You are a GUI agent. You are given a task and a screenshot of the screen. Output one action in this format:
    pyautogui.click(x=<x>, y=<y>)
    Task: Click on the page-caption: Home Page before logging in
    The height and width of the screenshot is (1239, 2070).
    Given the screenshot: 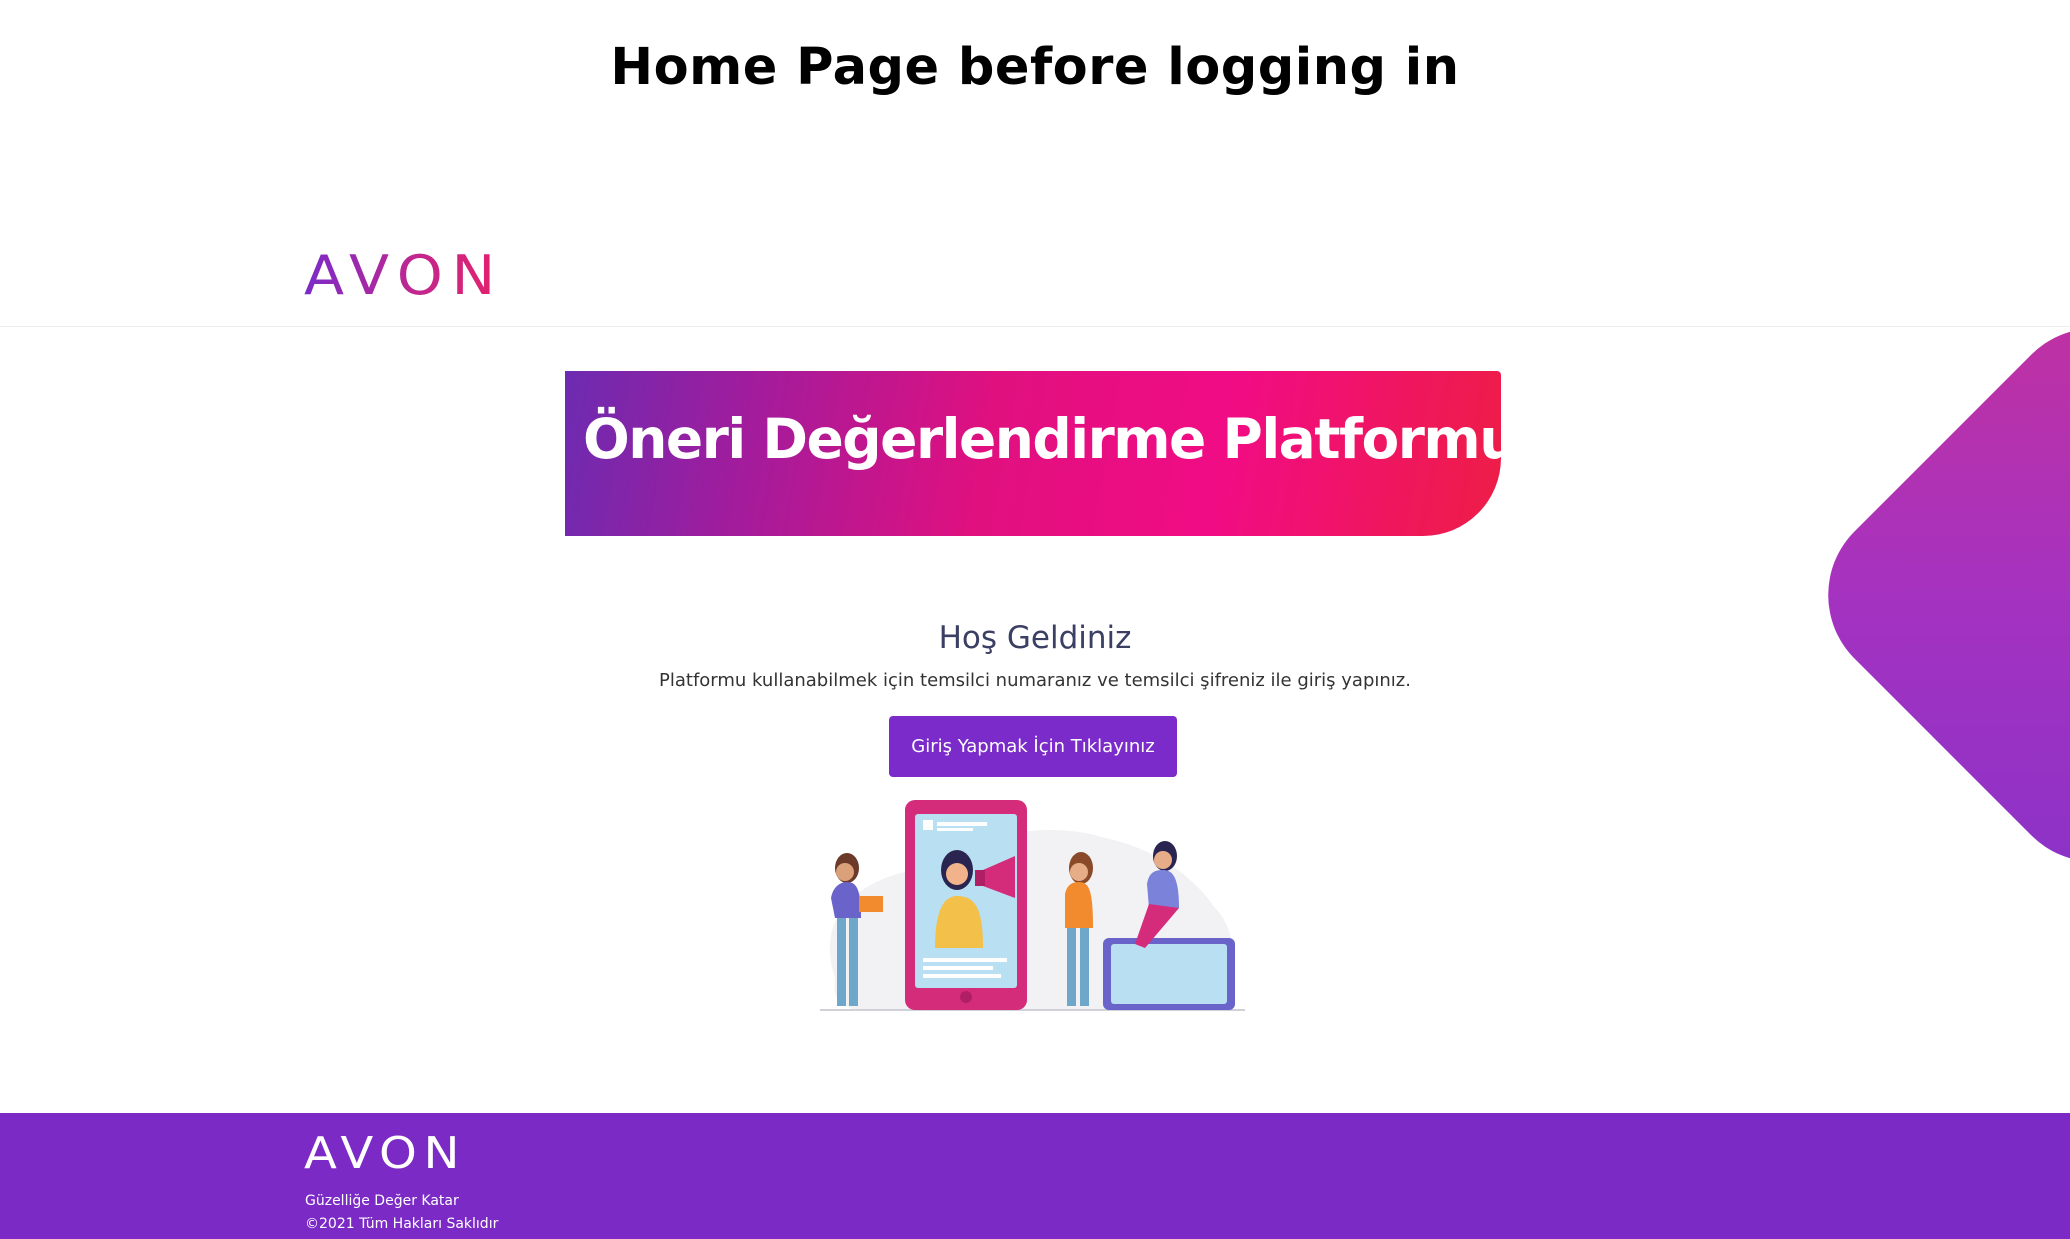 What is the action you would take?
    pyautogui.click(x=1035, y=67)
    